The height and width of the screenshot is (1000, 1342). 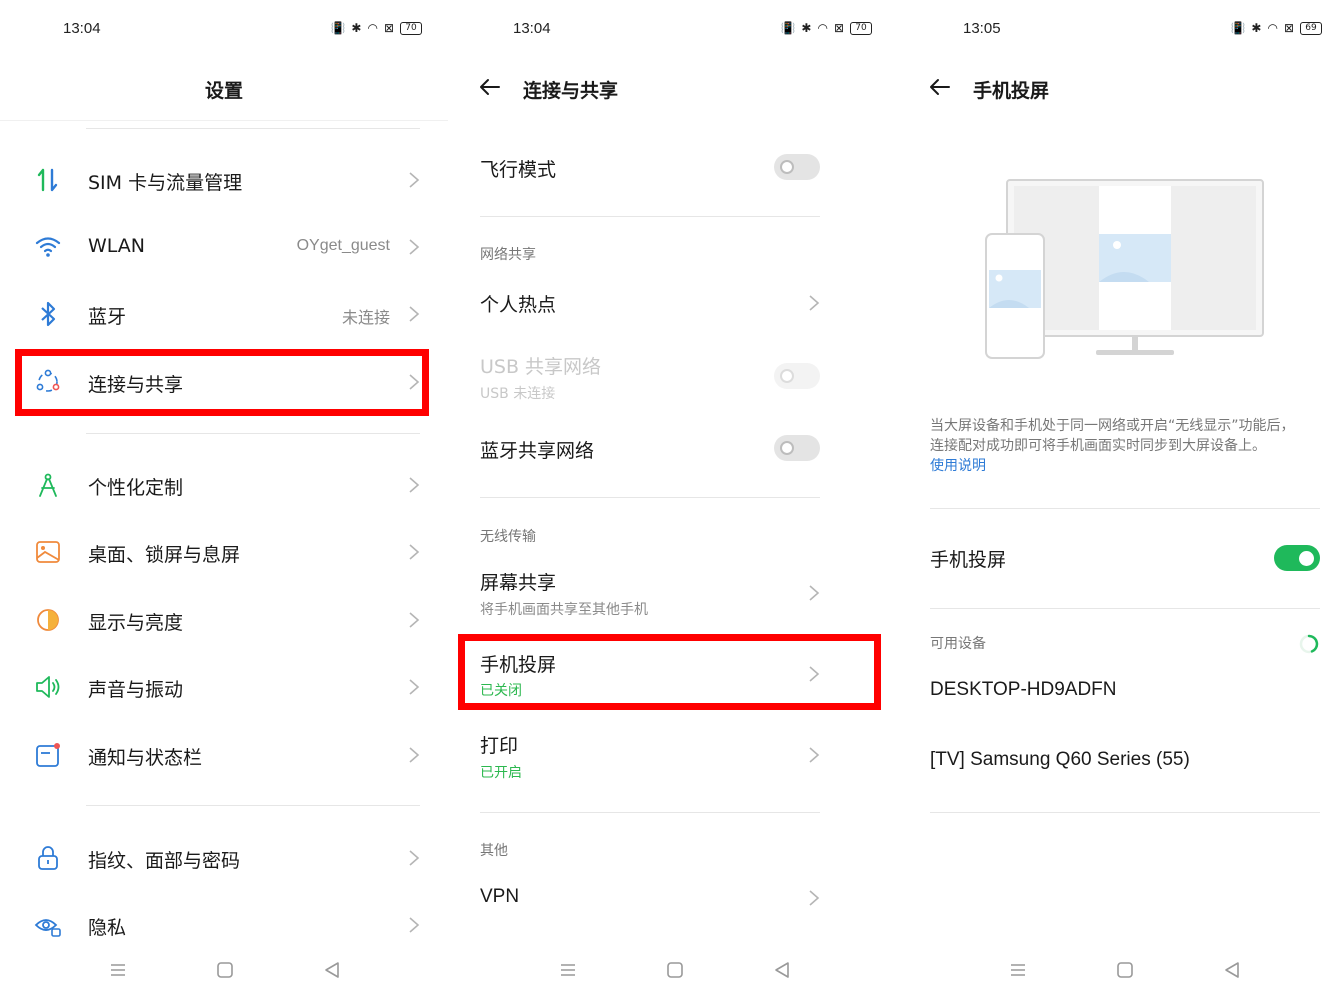 I want to click on settings-item-home-lock-screen: 桌面、锁屏与息屏, so click(x=224, y=552).